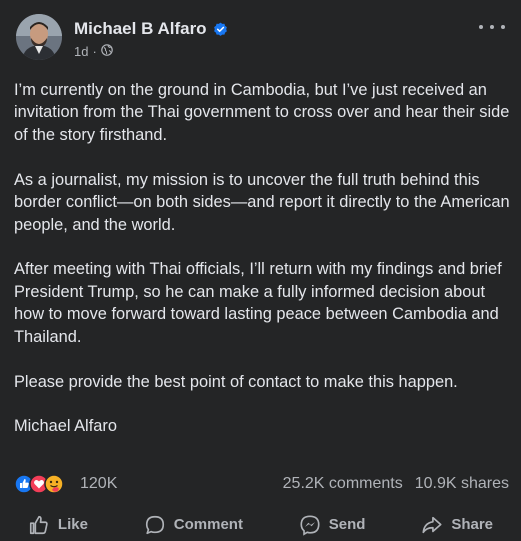 The width and height of the screenshot is (521, 541). I want to click on post-meta: 1d ·, so click(93, 51).